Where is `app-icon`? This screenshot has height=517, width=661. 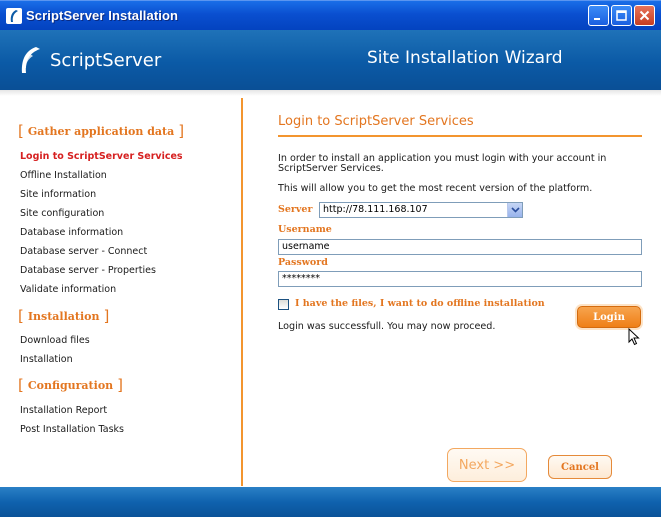
app-icon is located at coordinates (14, 15).